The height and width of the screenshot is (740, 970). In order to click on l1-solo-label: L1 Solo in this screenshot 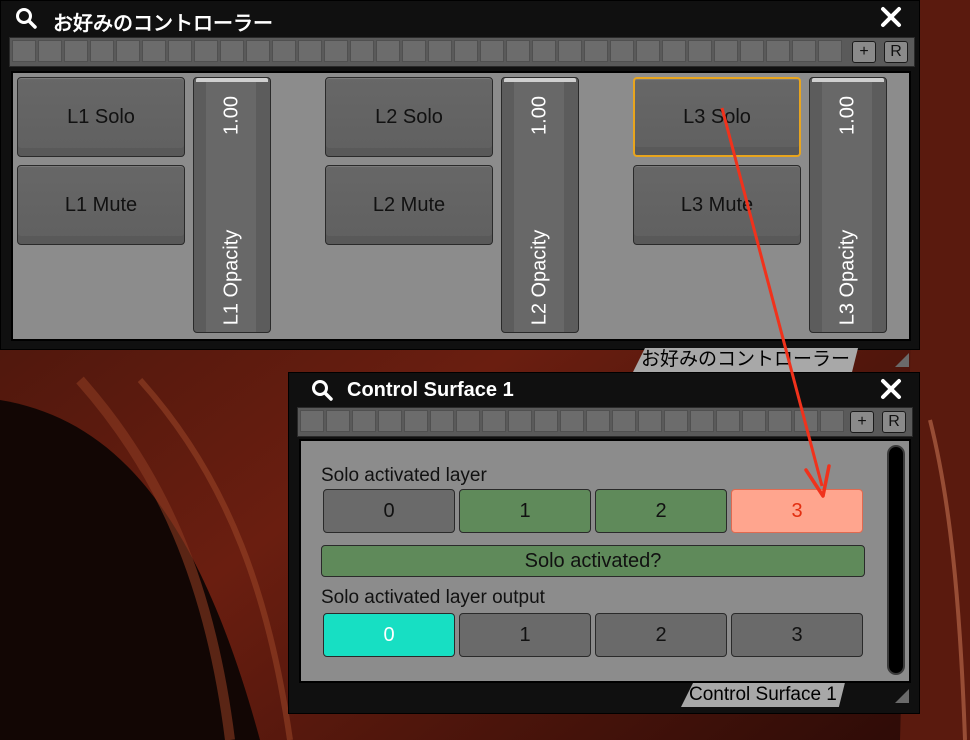, I will do `click(101, 117)`.